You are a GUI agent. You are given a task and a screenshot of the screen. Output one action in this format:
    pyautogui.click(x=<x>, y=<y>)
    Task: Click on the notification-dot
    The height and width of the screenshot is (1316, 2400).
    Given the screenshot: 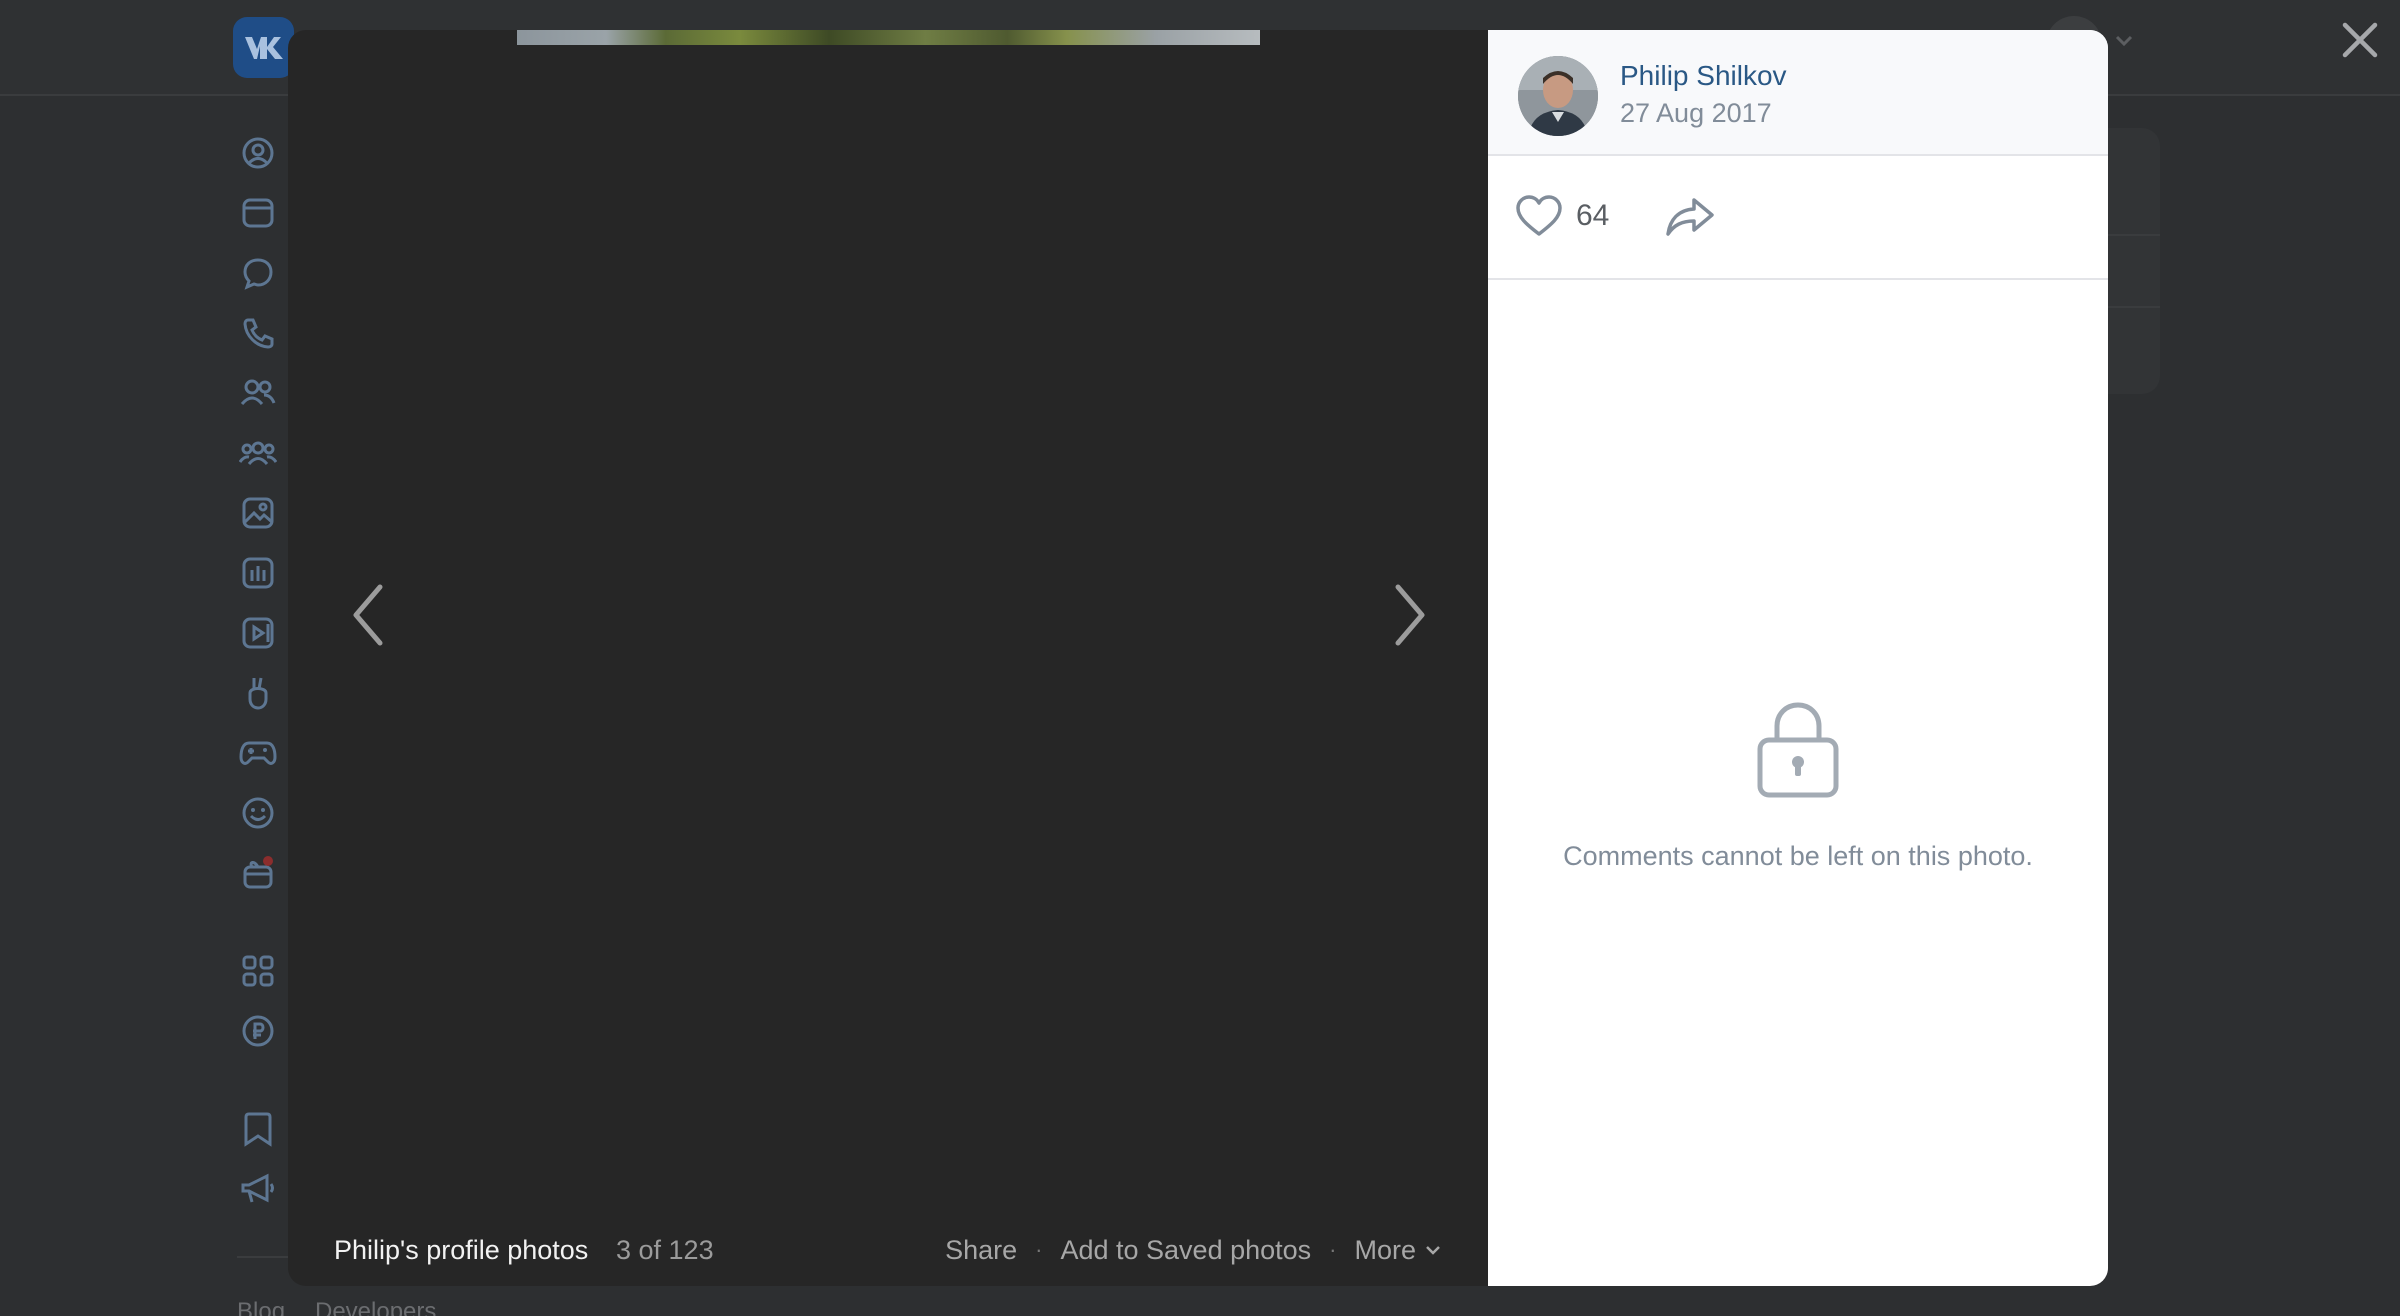 What is the action you would take?
    pyautogui.click(x=268, y=861)
    